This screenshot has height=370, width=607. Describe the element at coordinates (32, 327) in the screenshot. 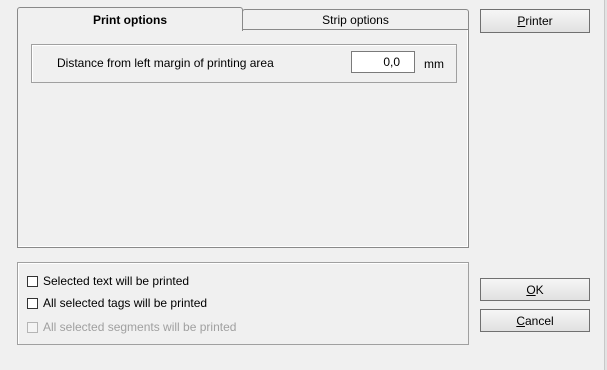

I see `checkbox-disabled` at that location.